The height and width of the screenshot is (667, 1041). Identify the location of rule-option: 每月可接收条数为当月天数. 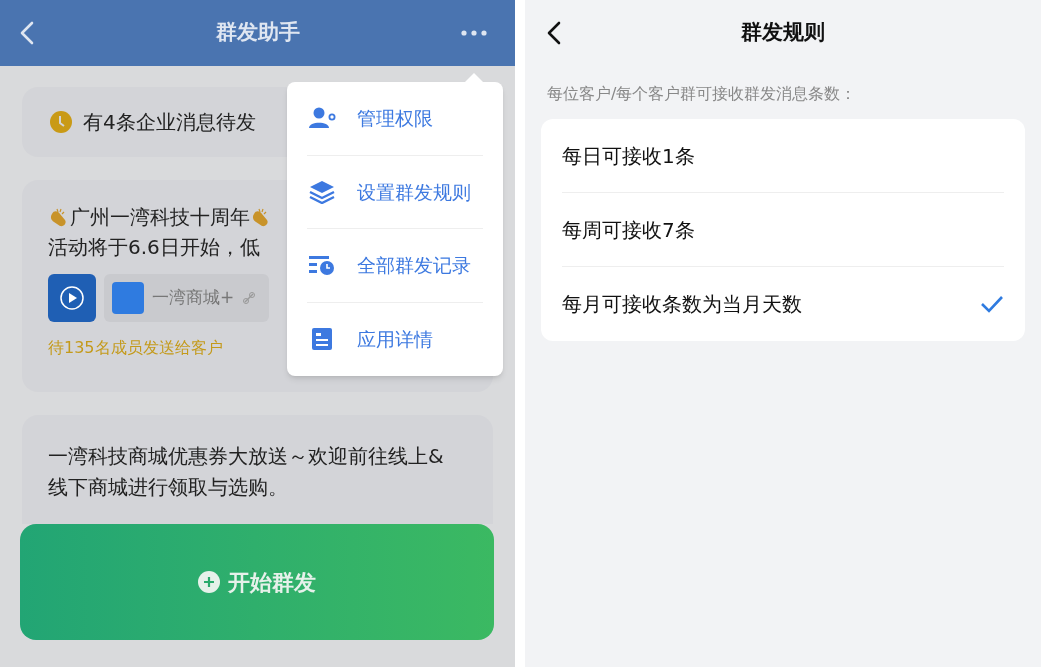
(783, 304).